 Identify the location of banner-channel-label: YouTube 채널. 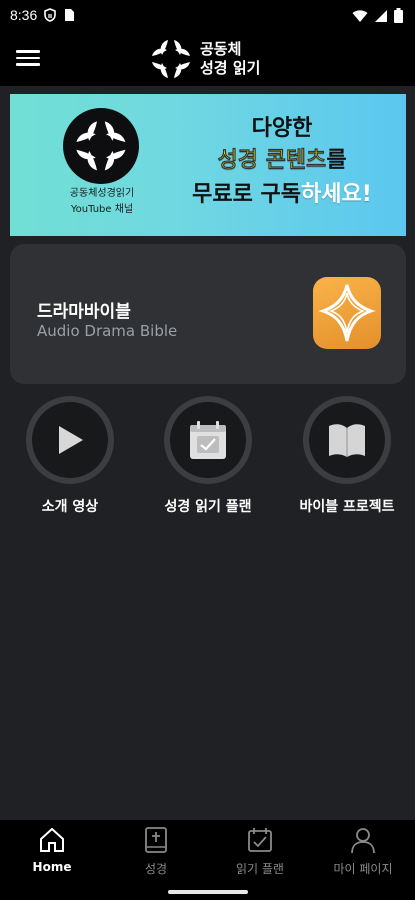
(102, 209).